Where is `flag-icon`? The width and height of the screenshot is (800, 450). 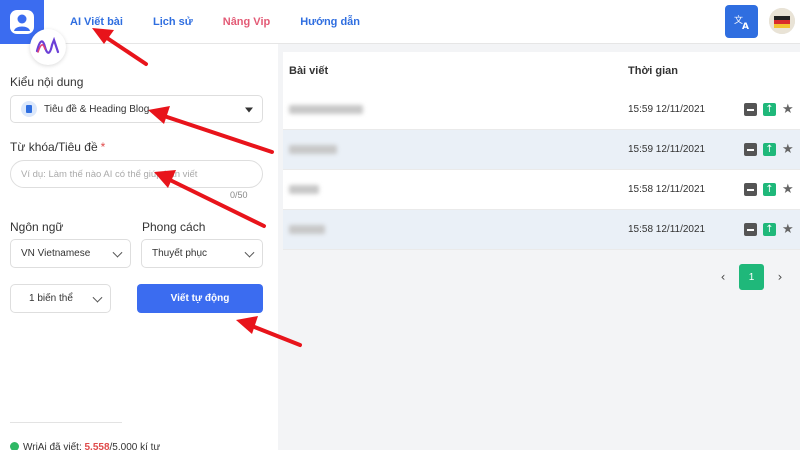 flag-icon is located at coordinates (782, 21).